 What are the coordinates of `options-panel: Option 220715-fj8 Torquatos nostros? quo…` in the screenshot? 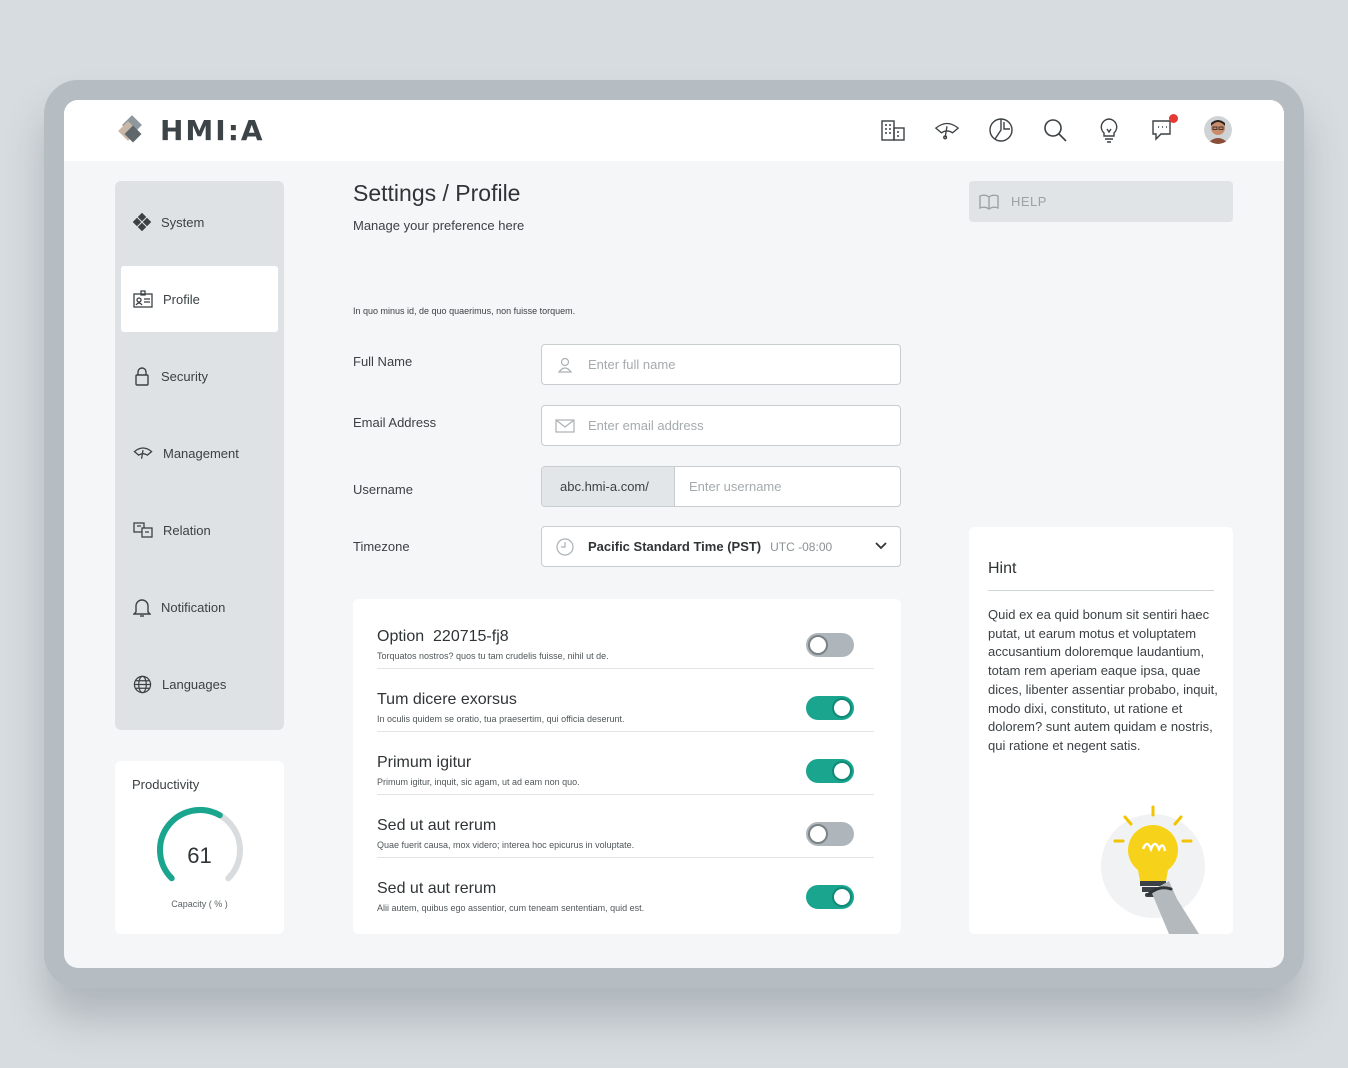 It's located at (627, 766).